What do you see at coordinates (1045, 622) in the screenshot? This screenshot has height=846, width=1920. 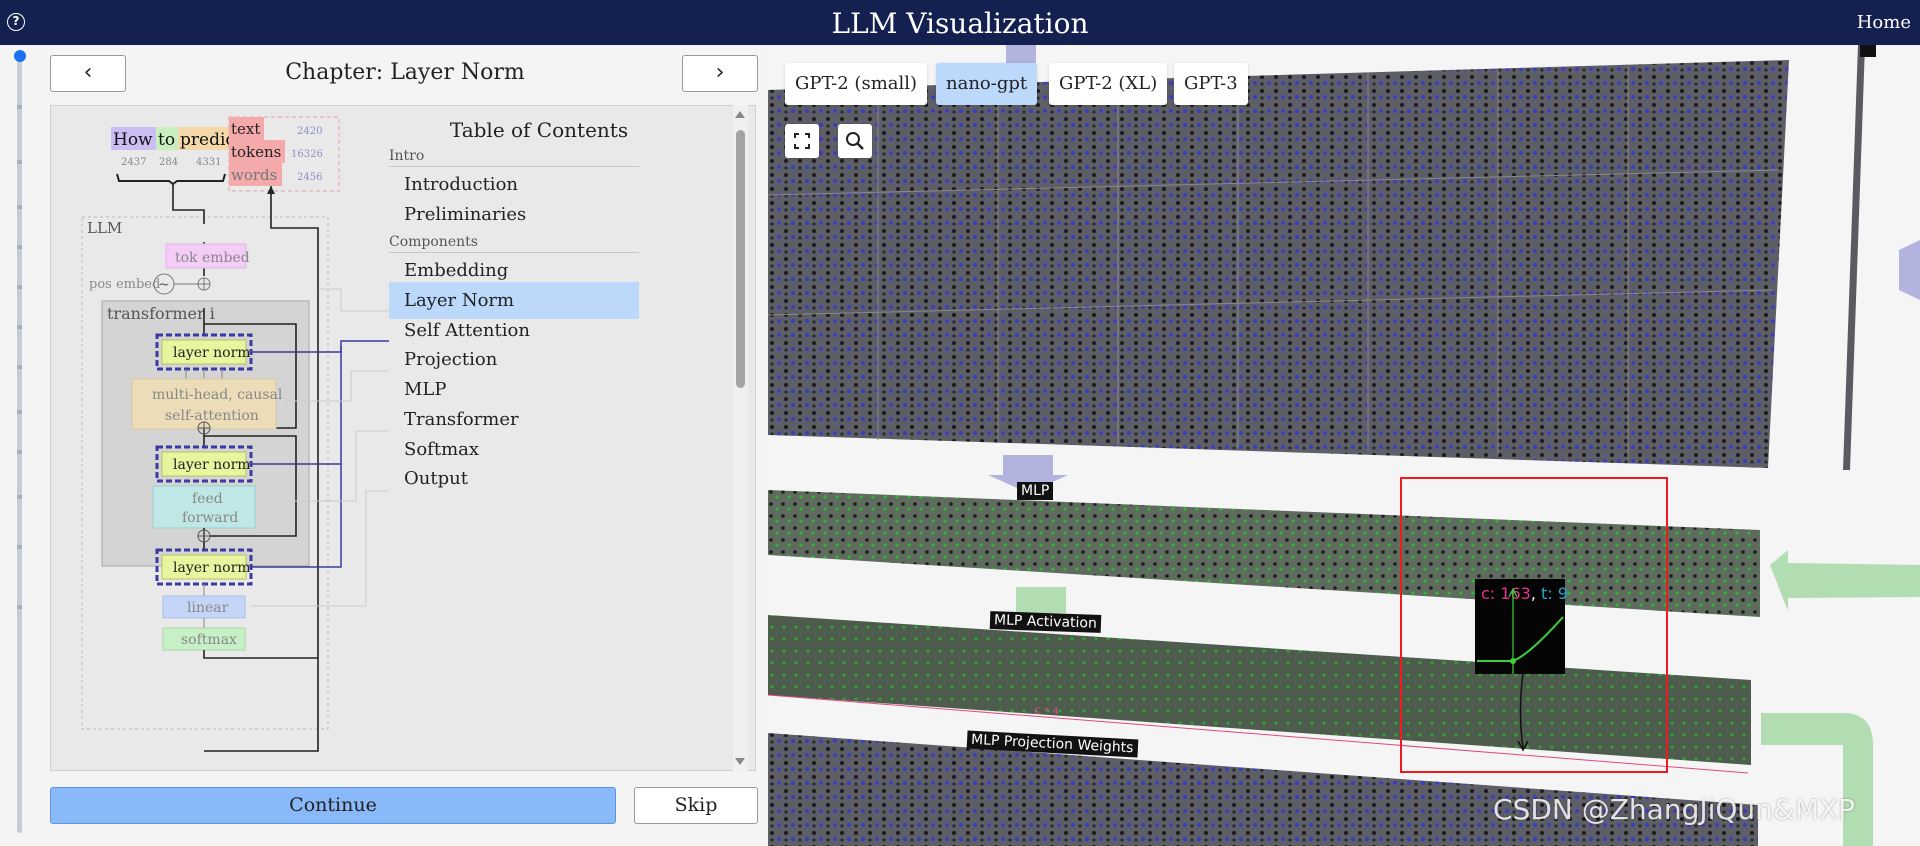 I see `mlp-activation-label: MLP Activation` at bounding box center [1045, 622].